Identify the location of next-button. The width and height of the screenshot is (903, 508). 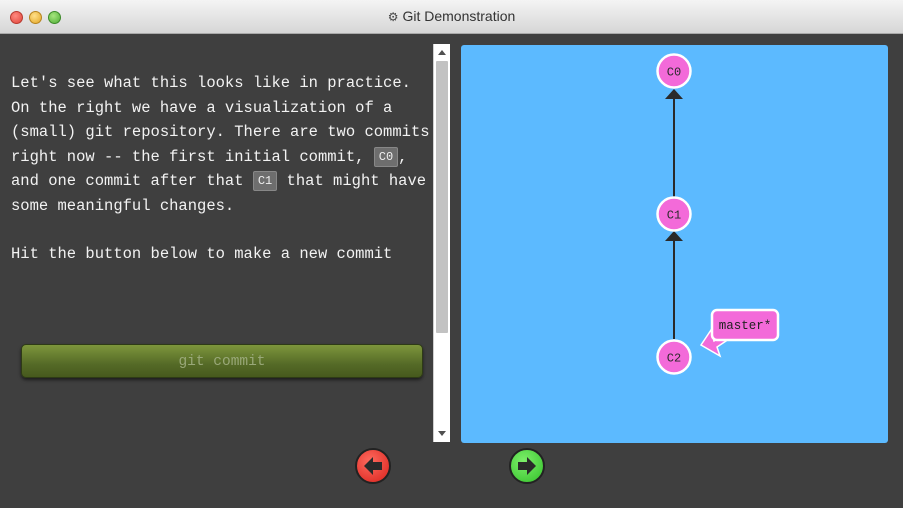
(527, 466).